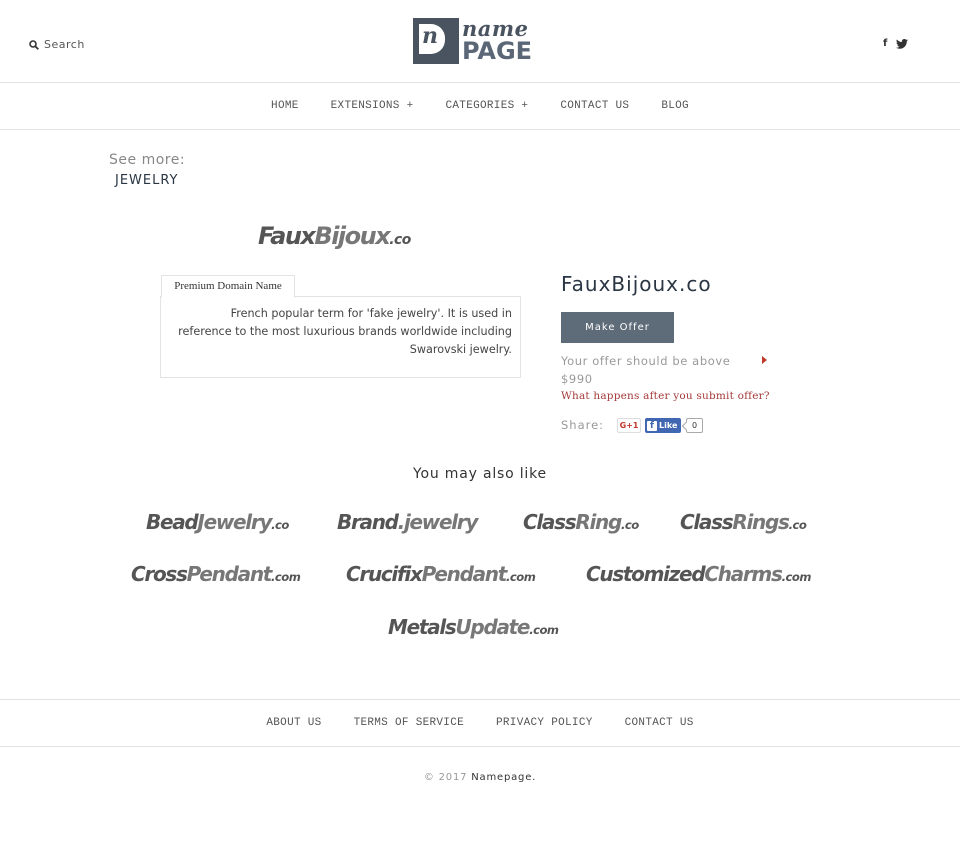 The image size is (960, 848). I want to click on caret-right-icon, so click(764, 360).